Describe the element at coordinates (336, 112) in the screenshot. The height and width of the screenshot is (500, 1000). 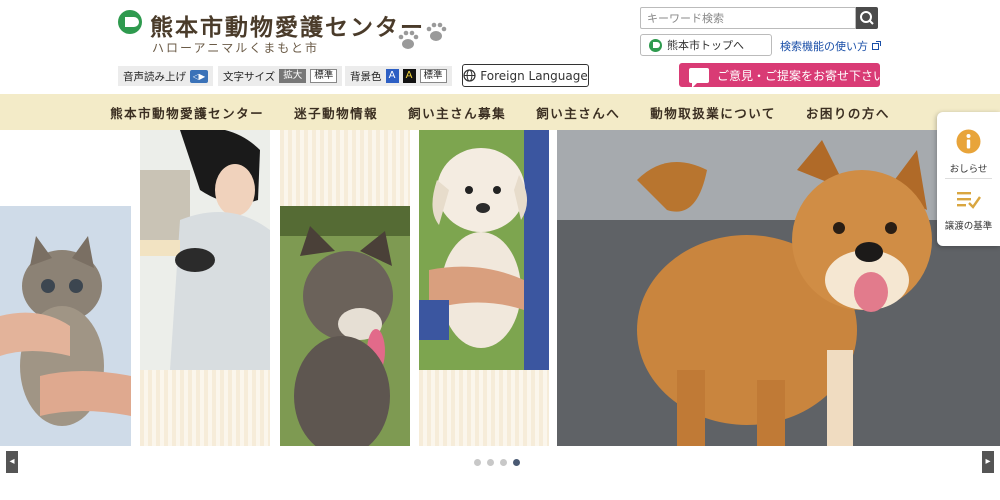
I see `nav-lost-animals: 迷子動物情報` at that location.